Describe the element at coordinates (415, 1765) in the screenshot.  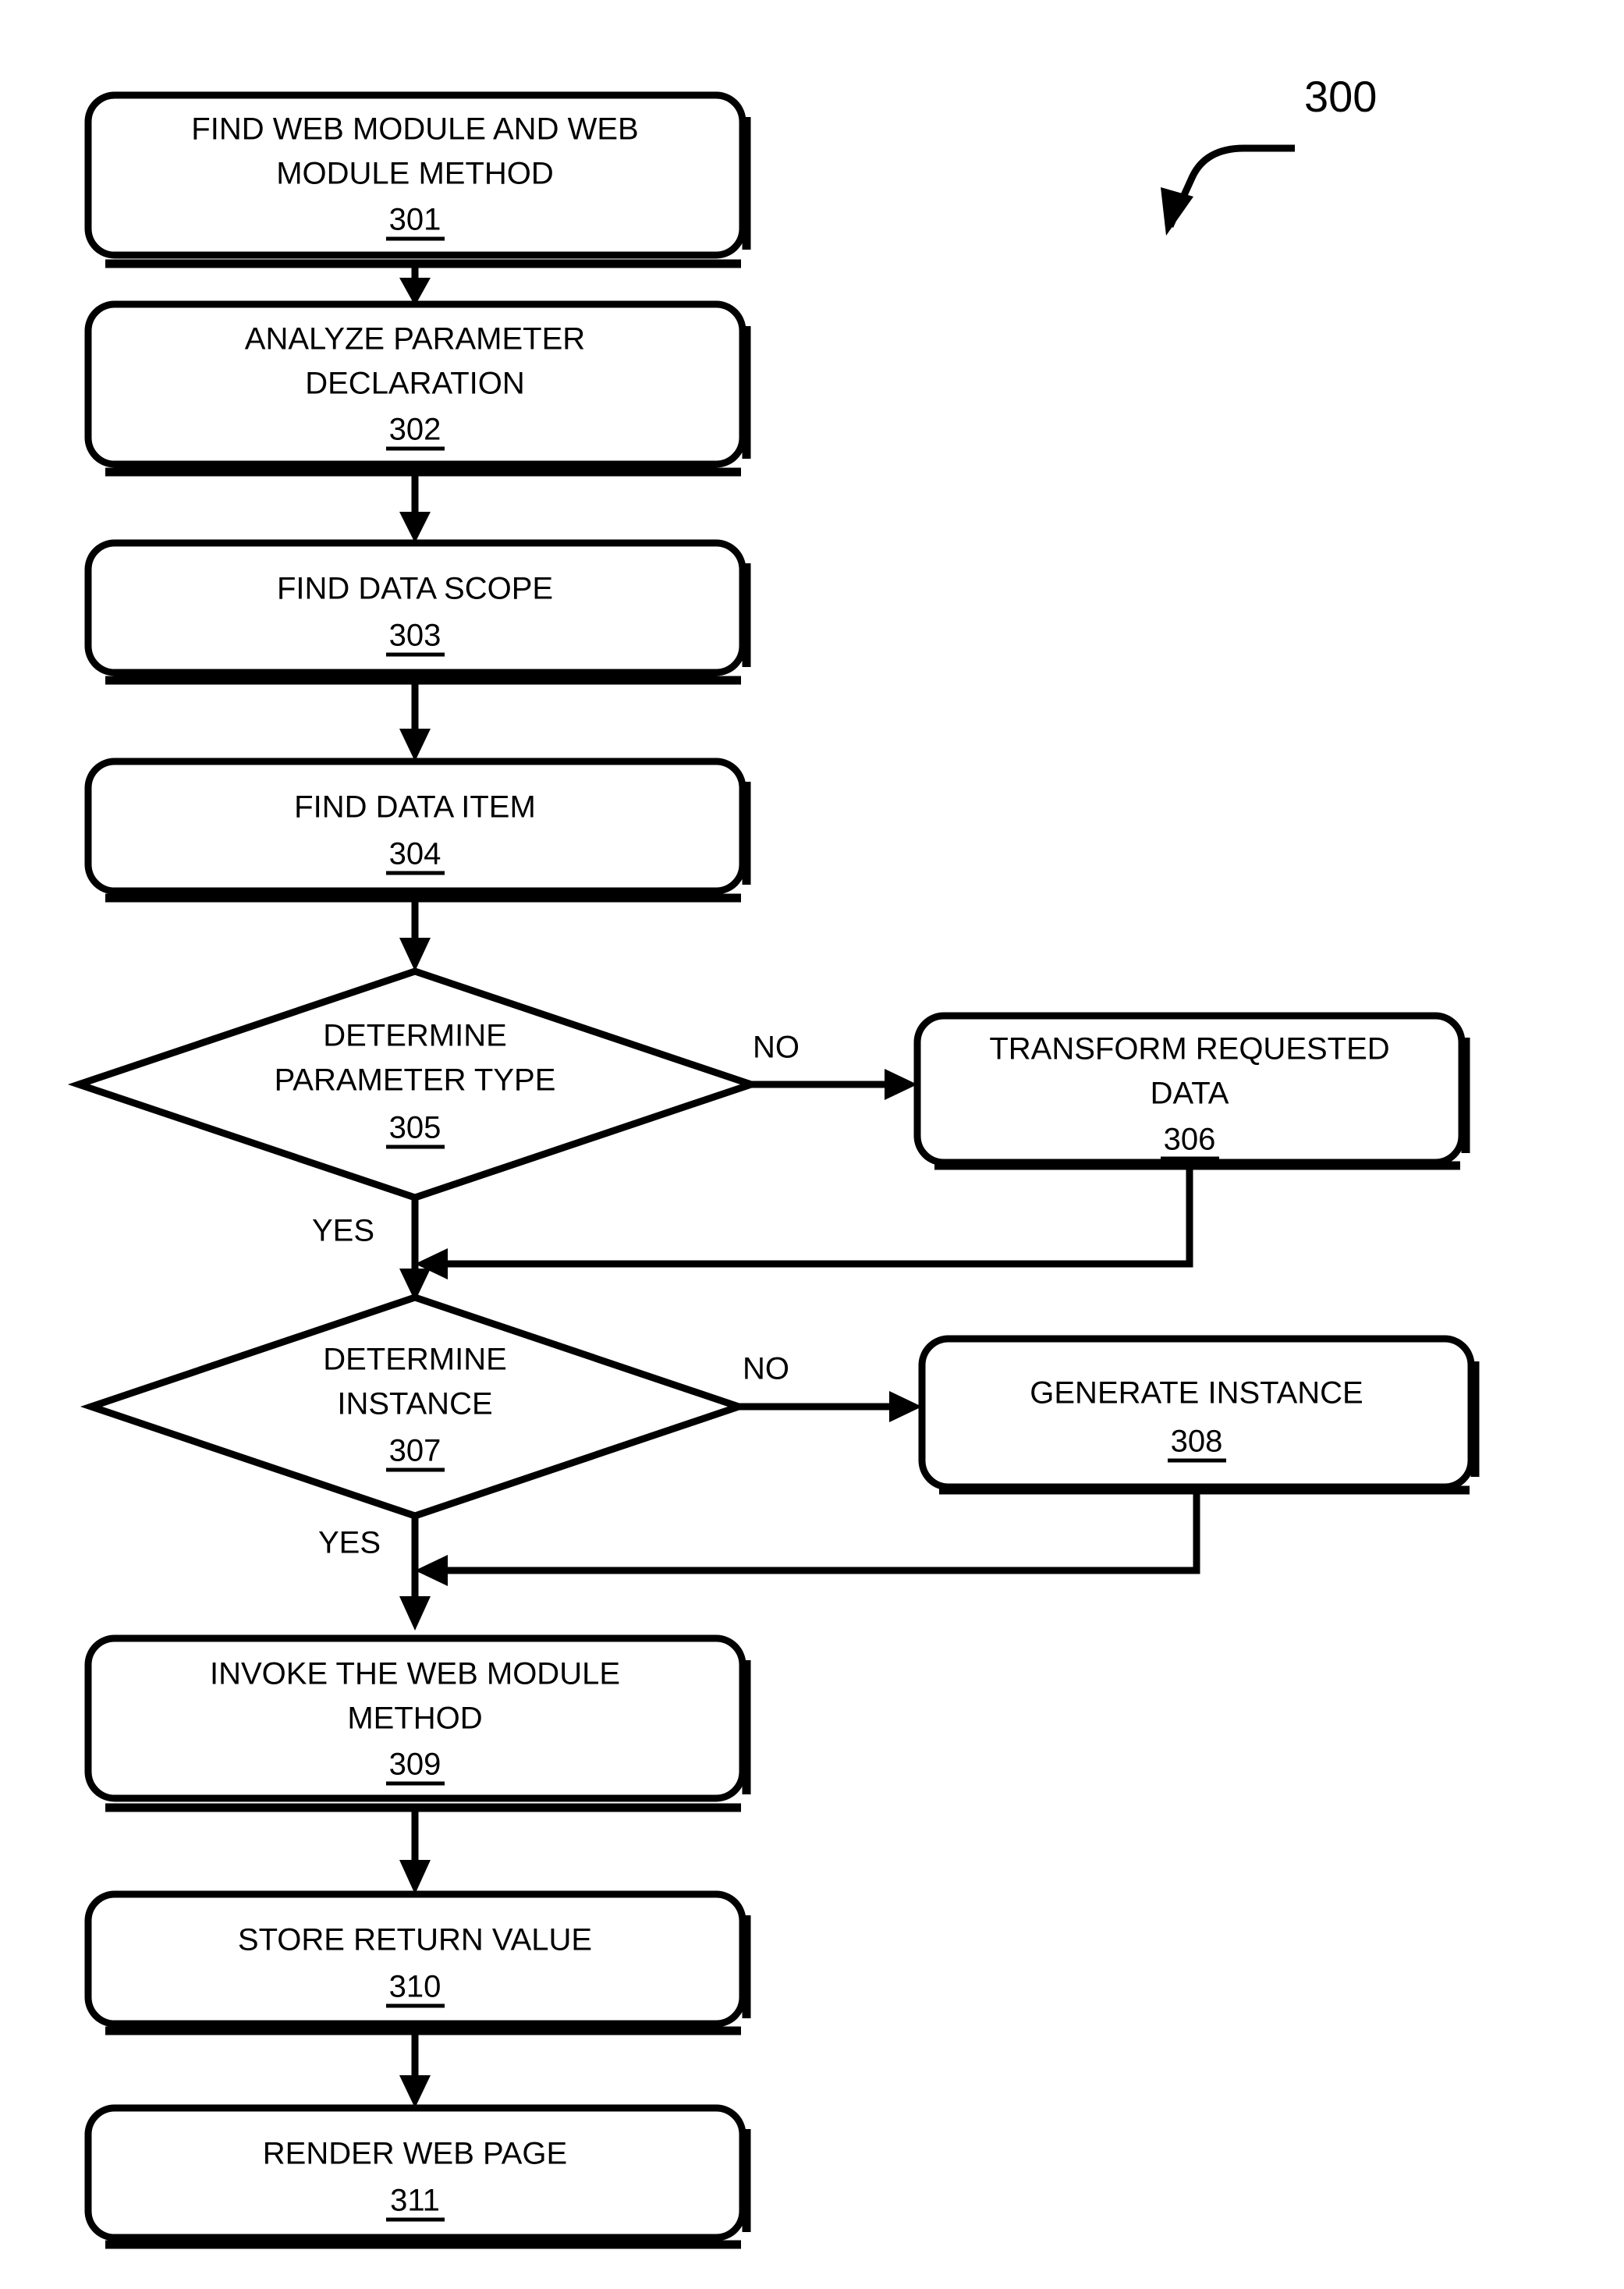
I see `node-309-ref: 309` at that location.